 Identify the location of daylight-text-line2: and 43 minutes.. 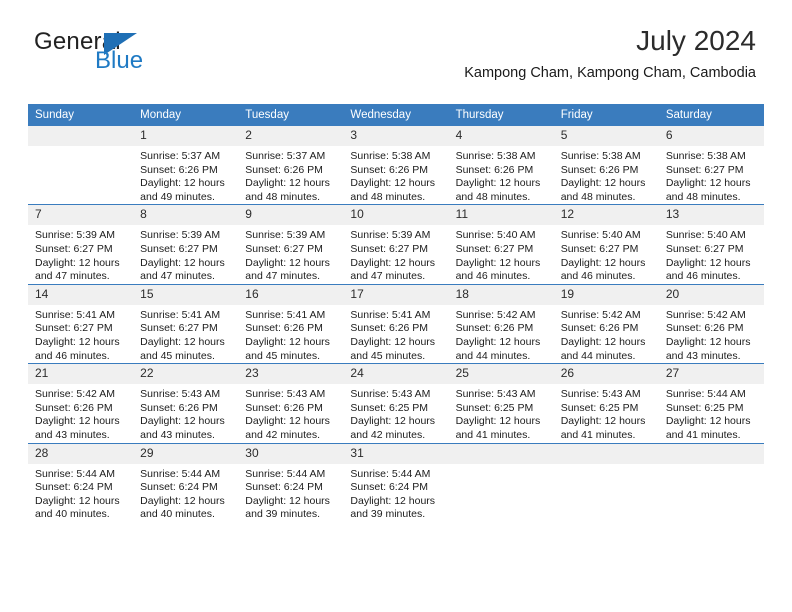
(703, 355).